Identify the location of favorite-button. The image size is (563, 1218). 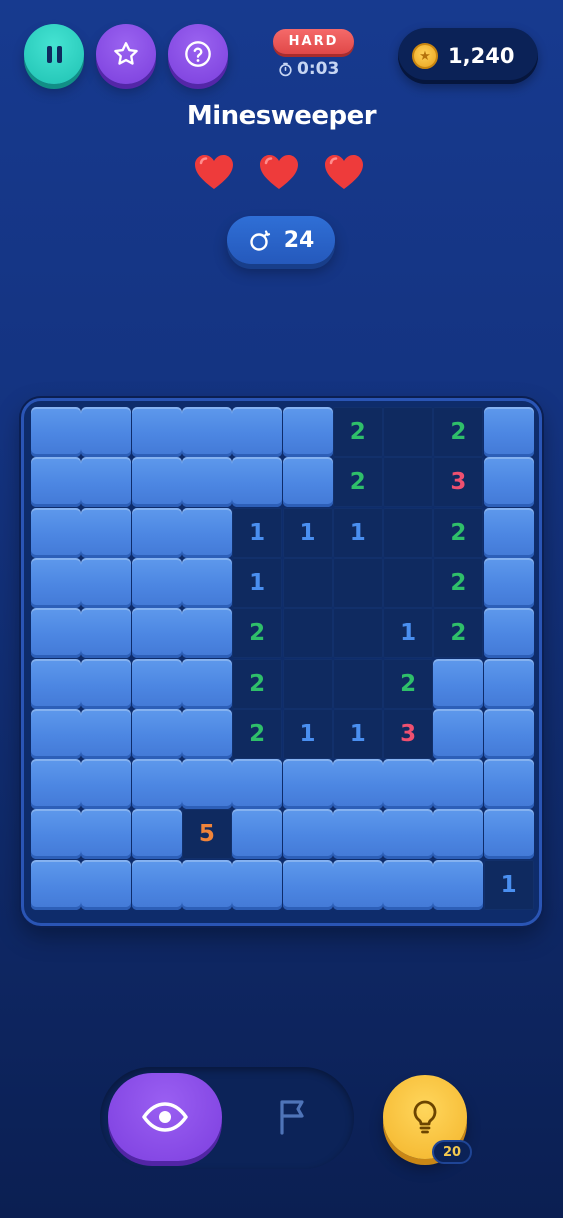
(126, 54).